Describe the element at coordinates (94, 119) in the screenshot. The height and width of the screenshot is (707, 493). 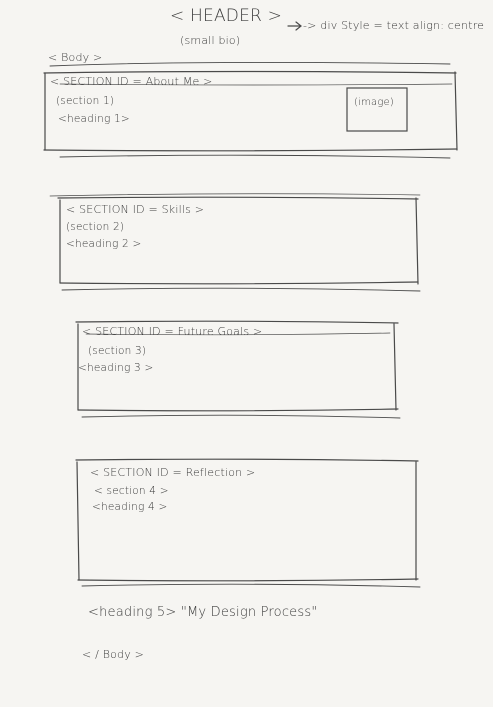
I see `section-1-heading: <heading 1>` at that location.